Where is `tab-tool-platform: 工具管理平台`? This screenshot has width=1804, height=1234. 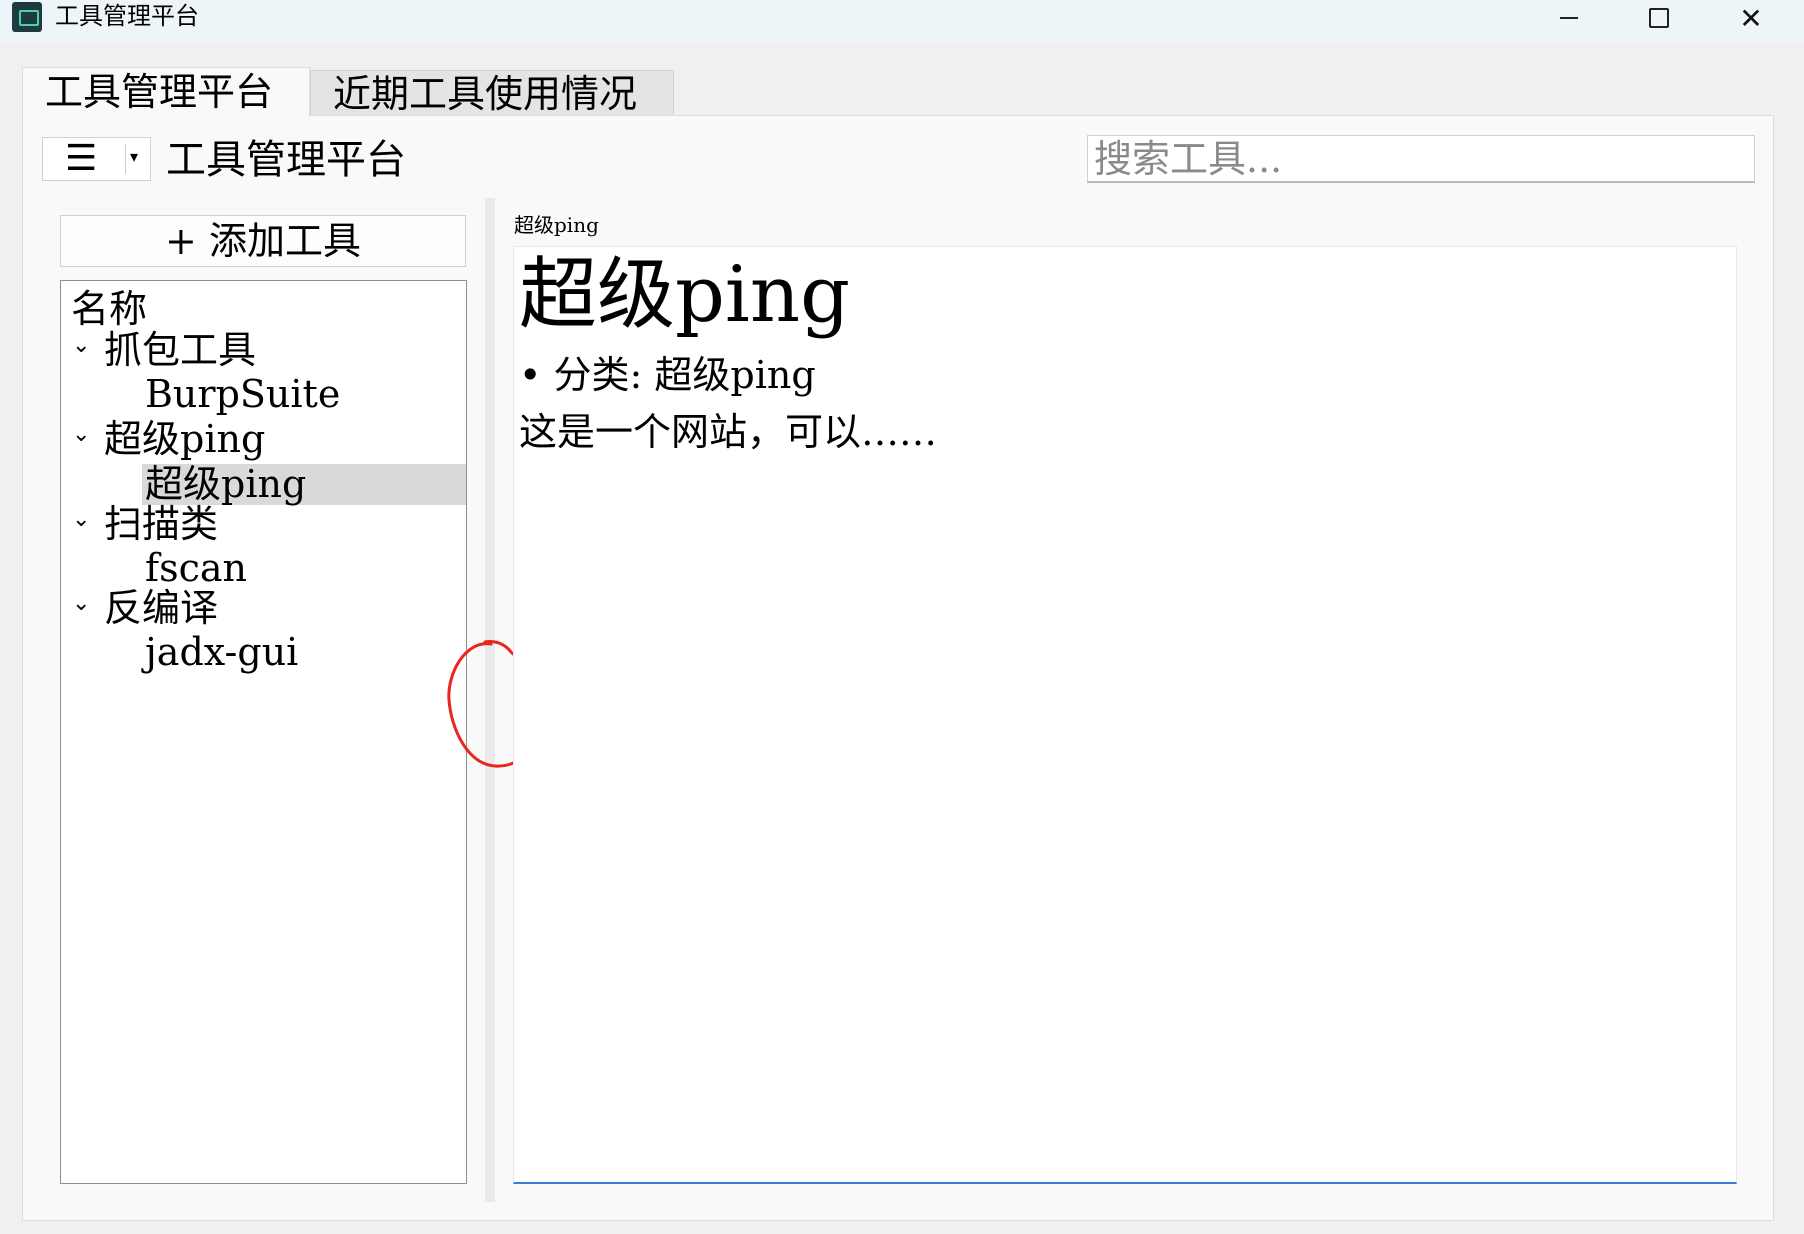 tab-tool-platform: 工具管理平台 is located at coordinates (166, 92).